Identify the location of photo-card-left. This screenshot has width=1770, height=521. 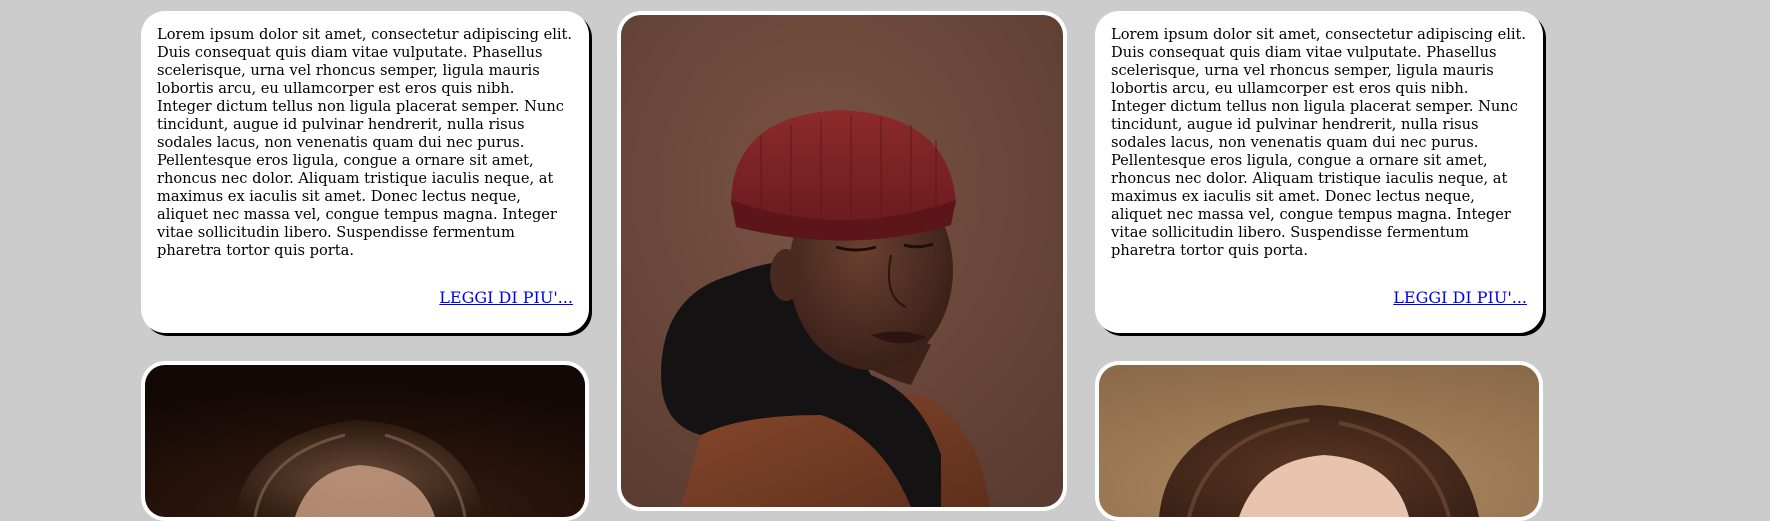
(365, 441).